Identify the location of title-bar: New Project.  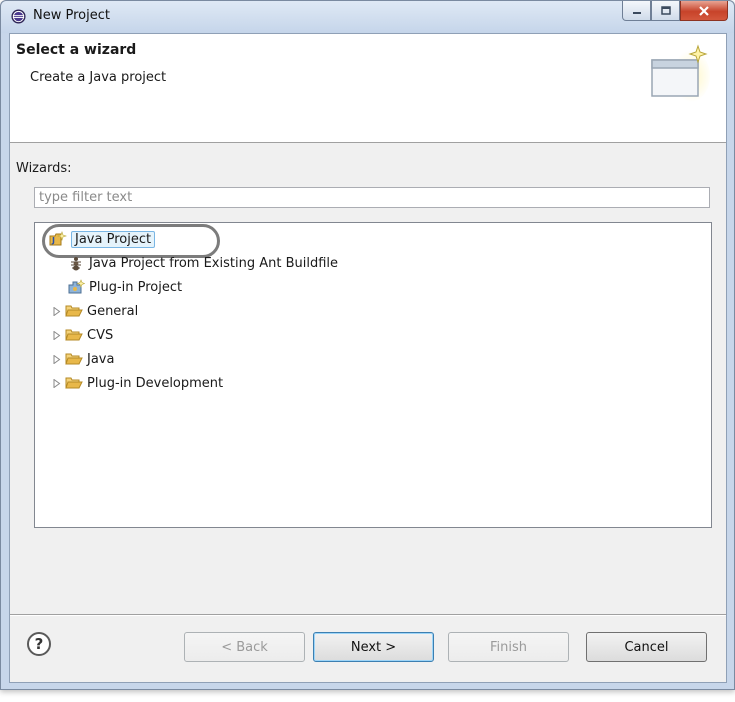
(367, 17).